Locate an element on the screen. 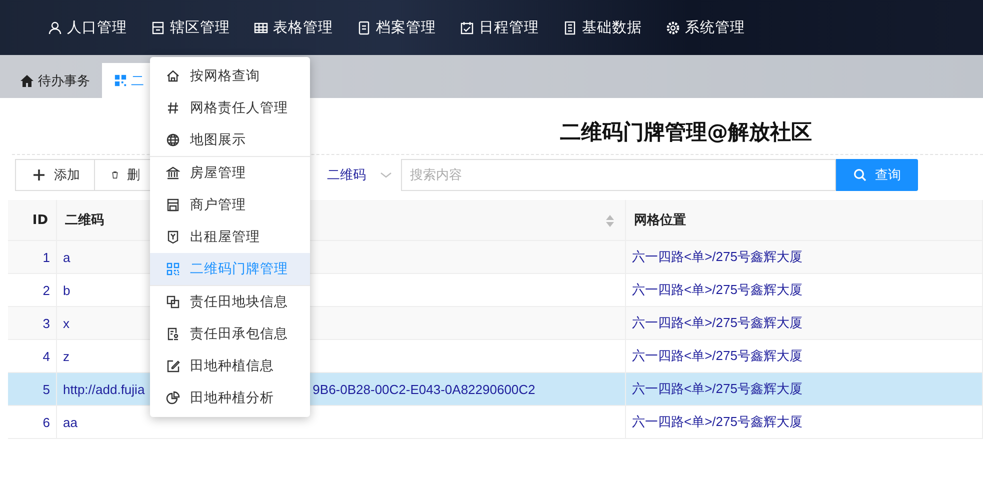 This screenshot has width=983, height=495. table-icon is located at coordinates (261, 27).